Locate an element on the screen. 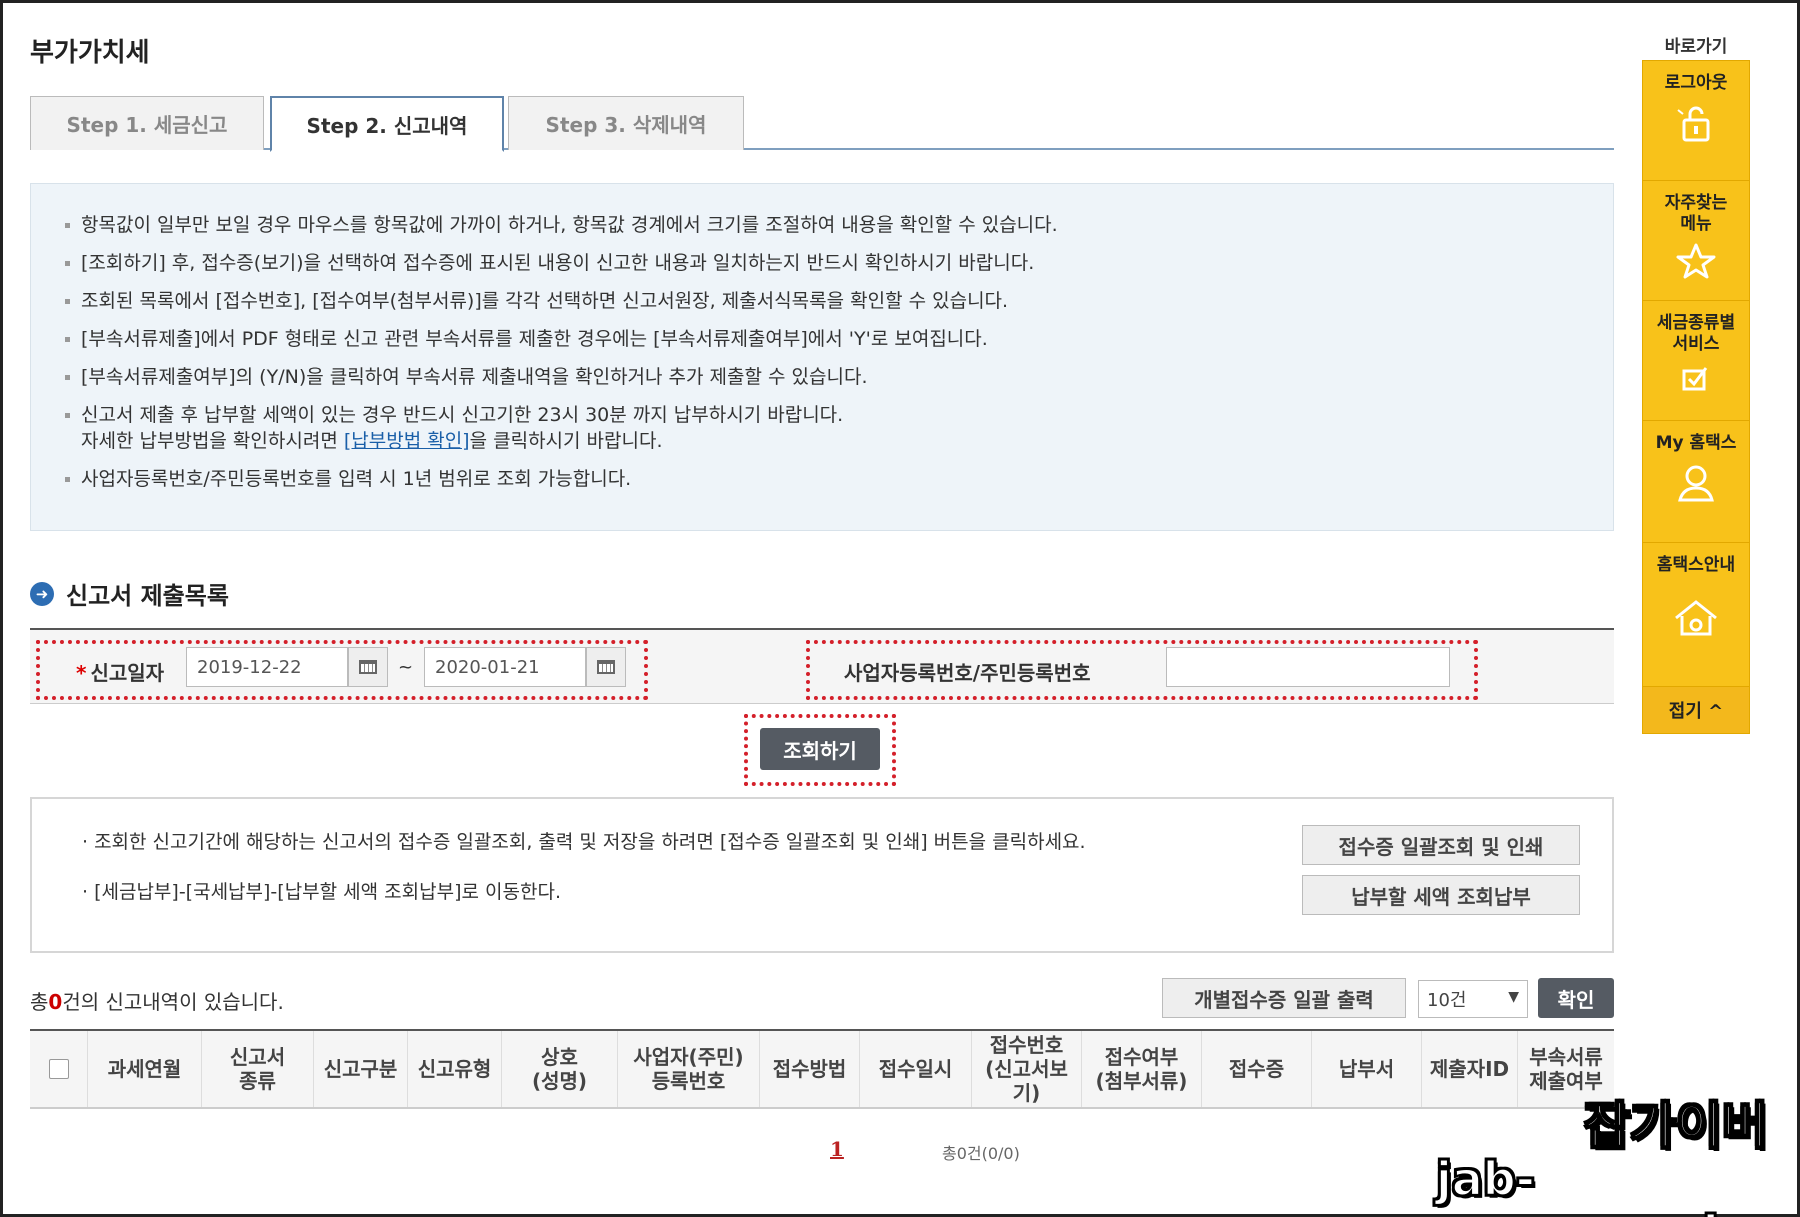 The image size is (1800, 1217). column-header: 신고서 종류 is located at coordinates (258, 1069).